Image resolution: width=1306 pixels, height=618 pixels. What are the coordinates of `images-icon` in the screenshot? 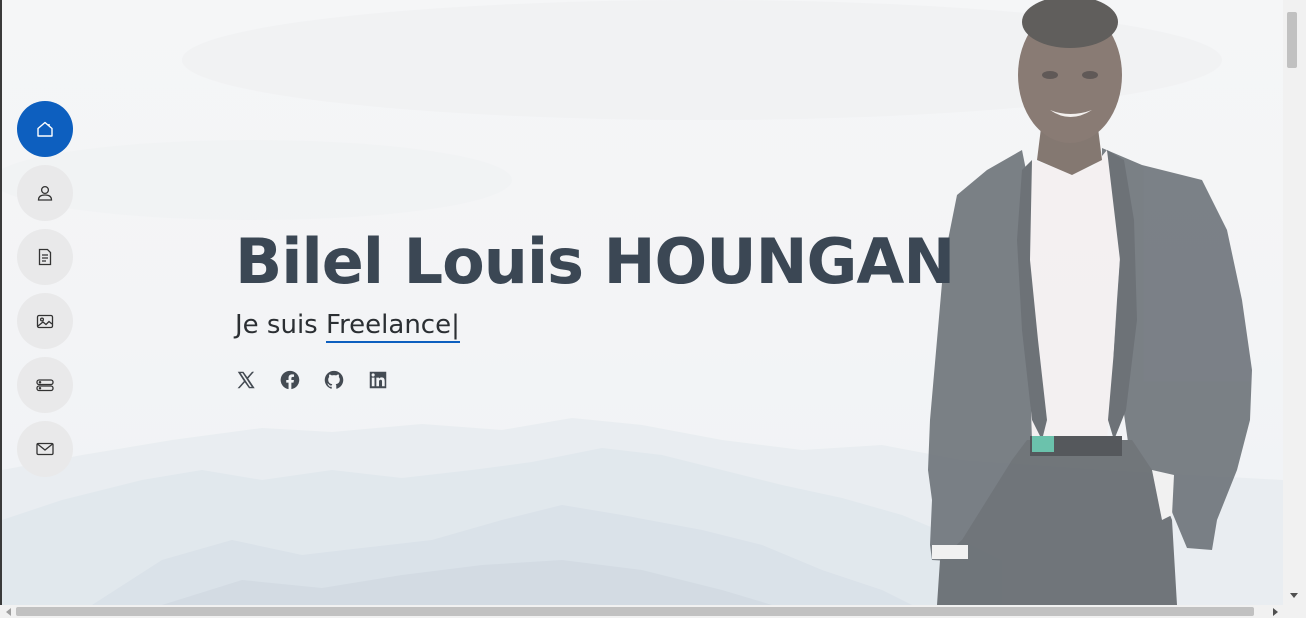 It's located at (45, 321).